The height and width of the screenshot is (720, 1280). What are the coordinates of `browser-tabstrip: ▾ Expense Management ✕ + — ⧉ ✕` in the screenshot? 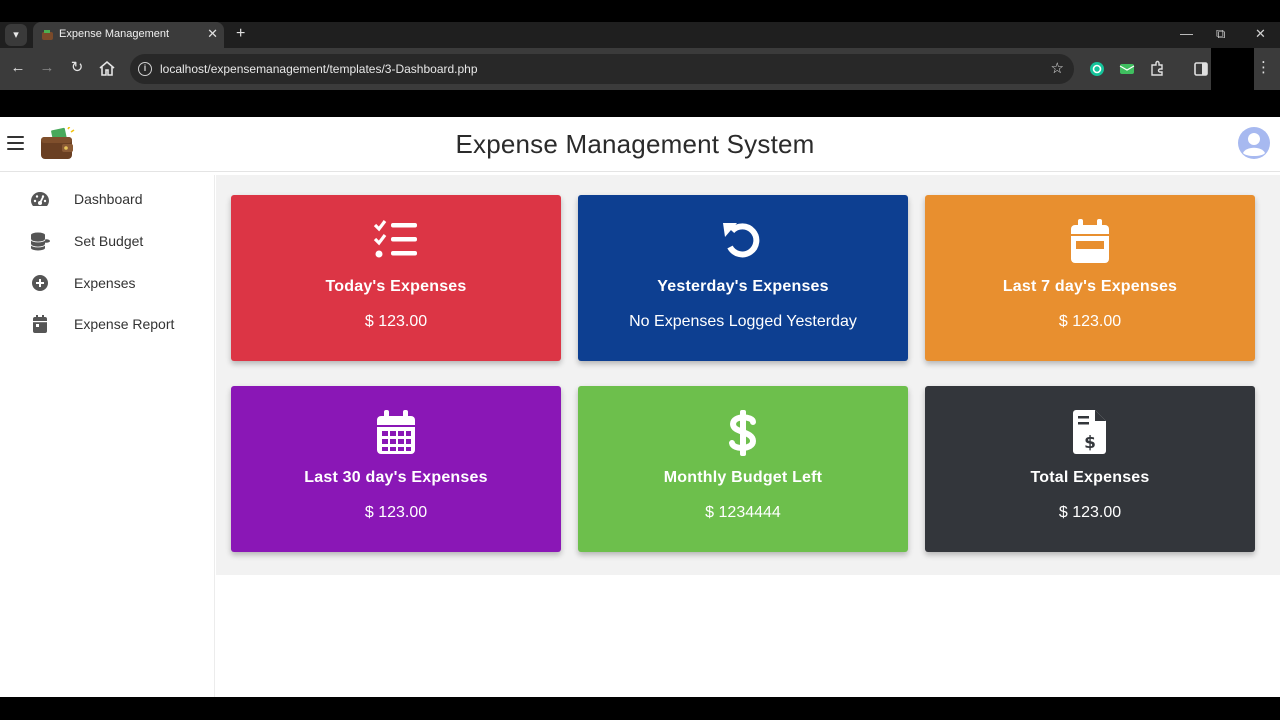 It's located at (640, 35).